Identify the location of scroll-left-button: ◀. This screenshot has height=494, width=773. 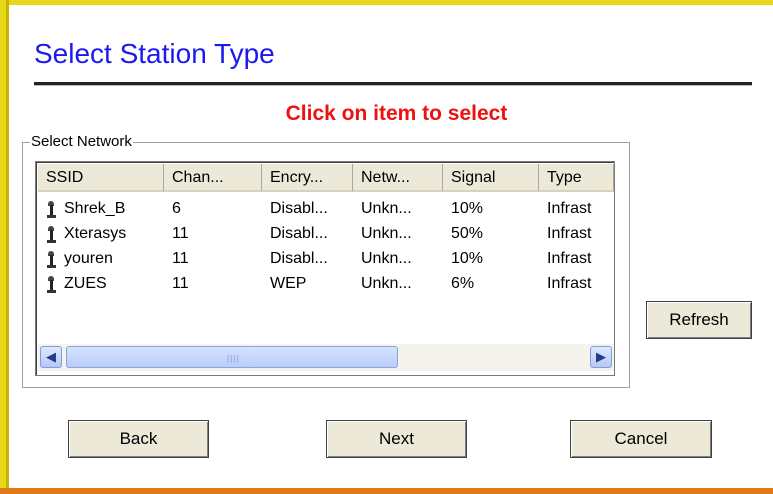
(51, 357).